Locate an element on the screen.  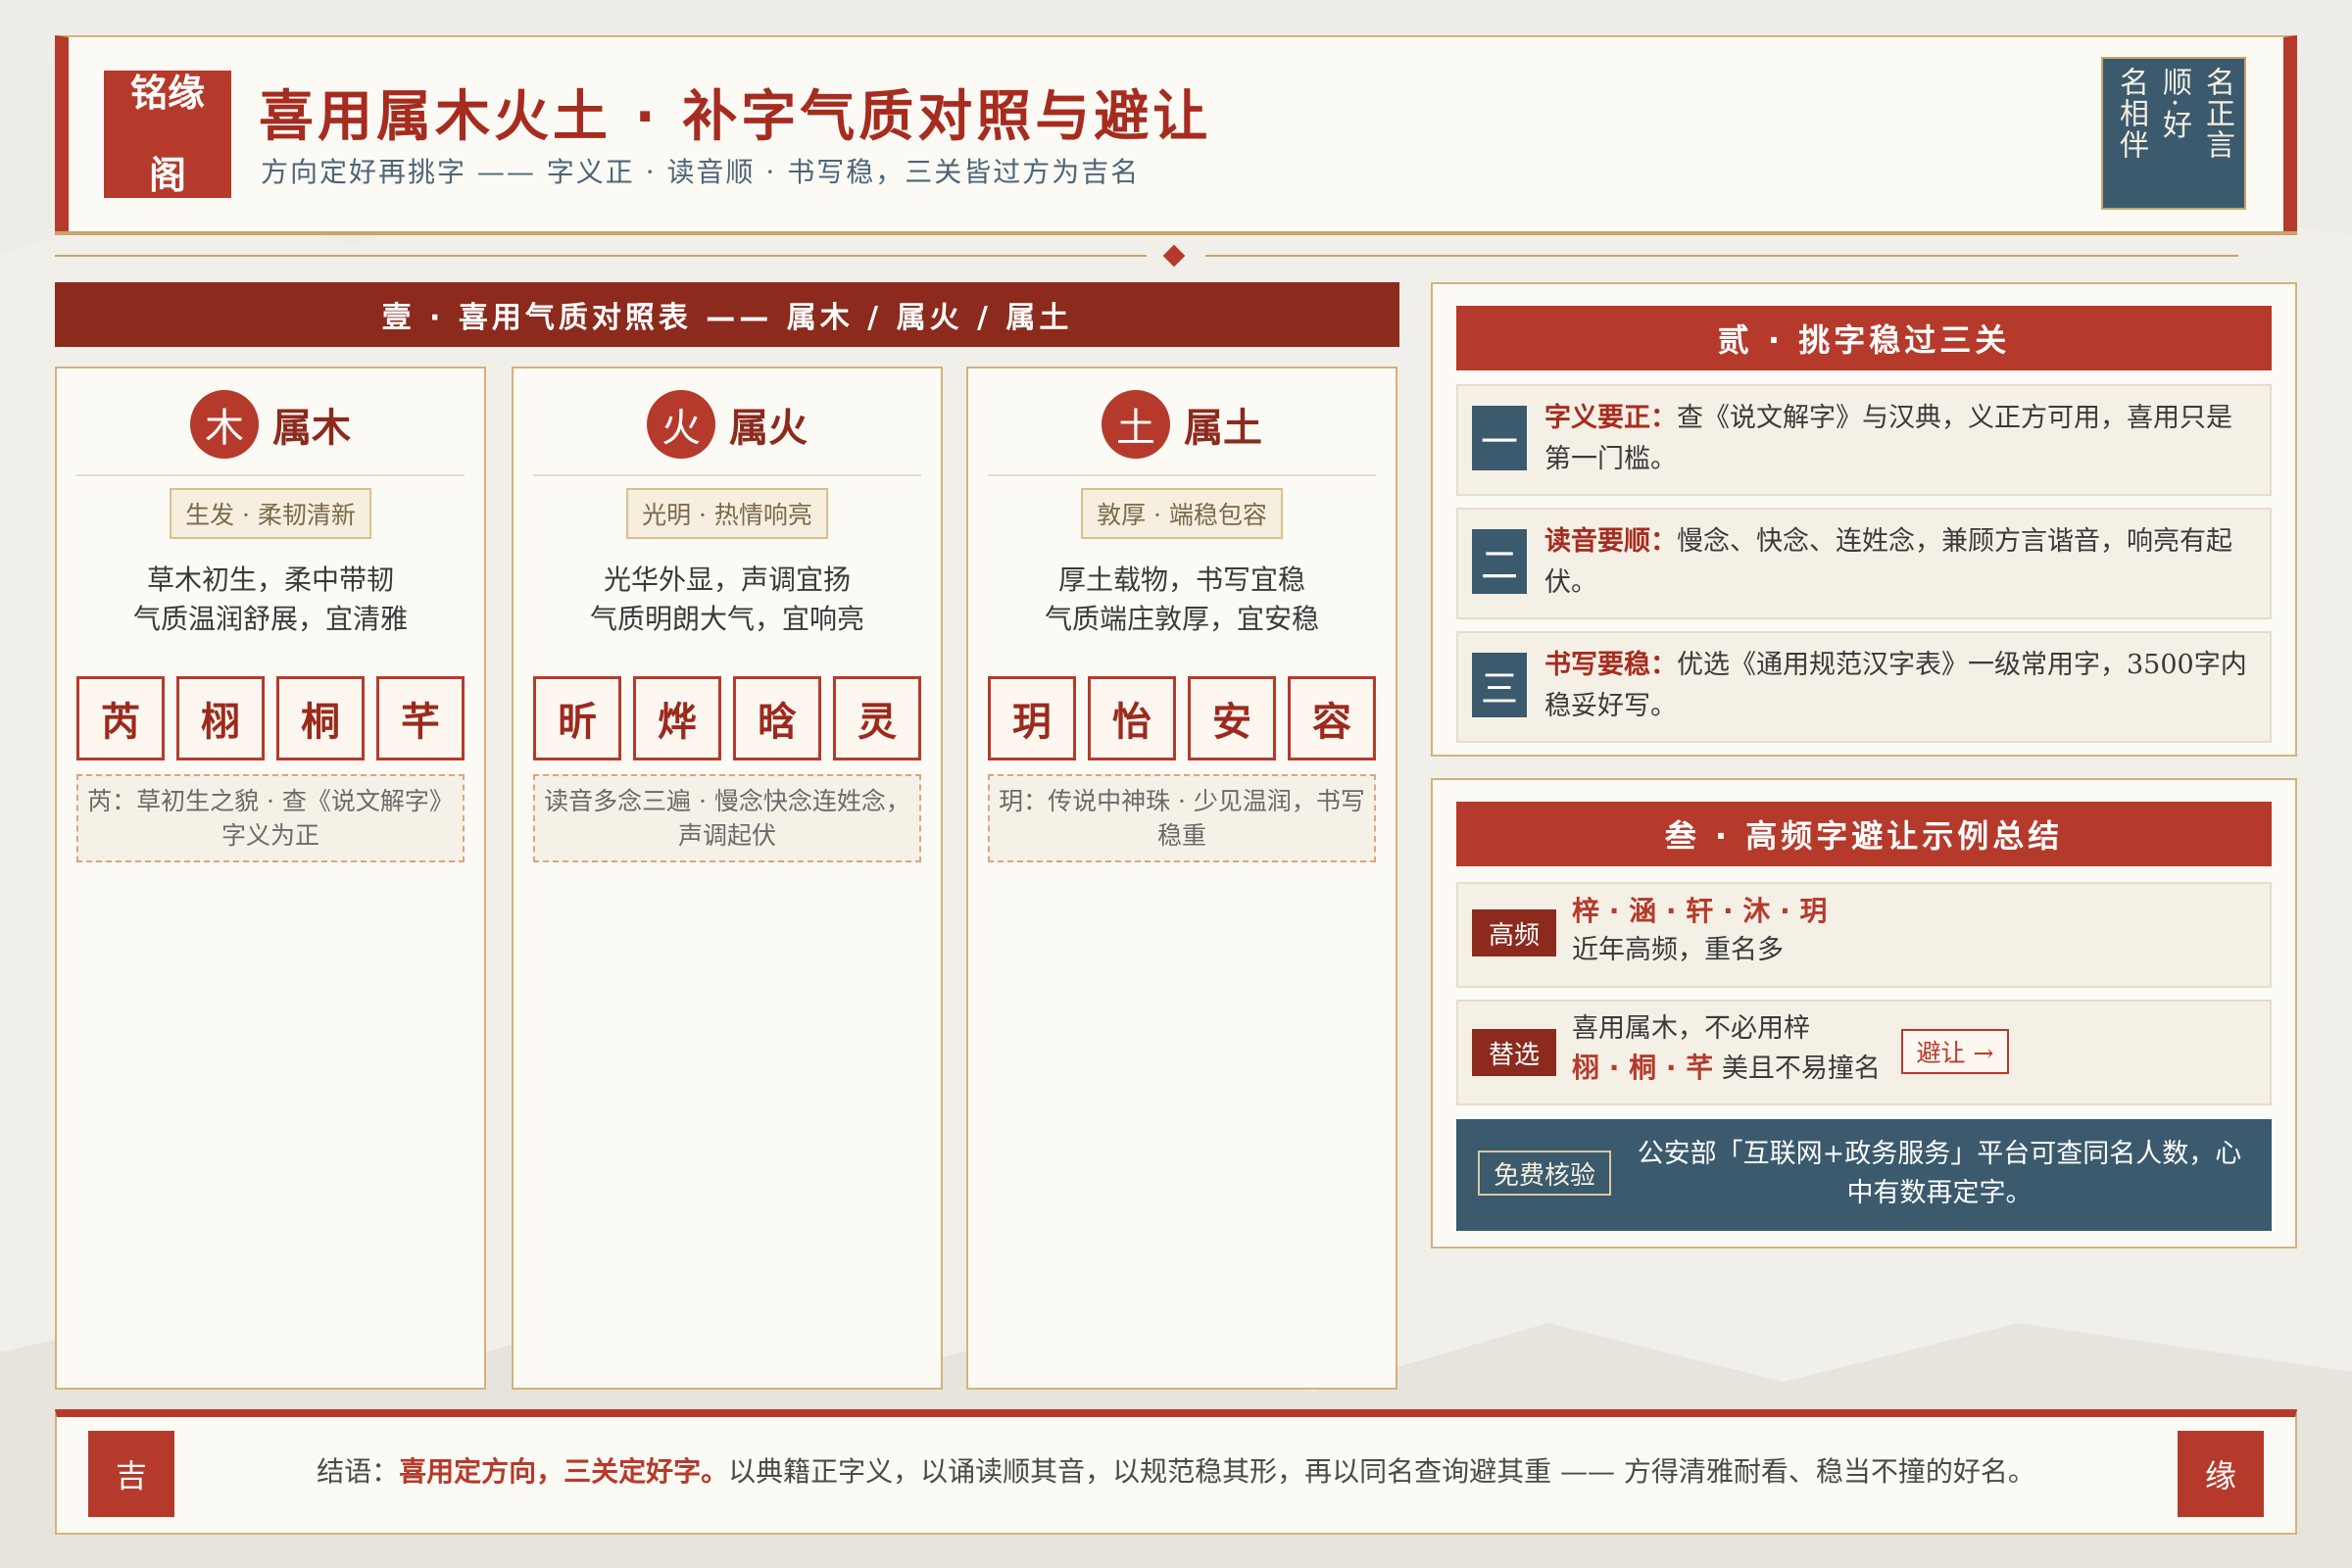
char-card: 桐 is located at coordinates (320, 718).